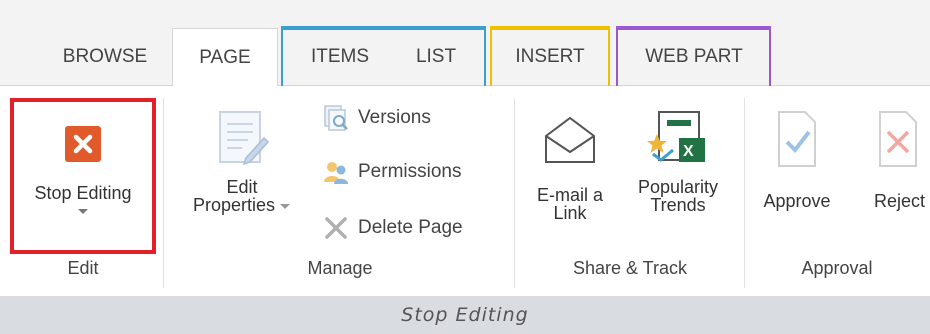 The height and width of the screenshot is (334, 930). What do you see at coordinates (340, 268) in the screenshot?
I see `group-label-manage: Manage` at bounding box center [340, 268].